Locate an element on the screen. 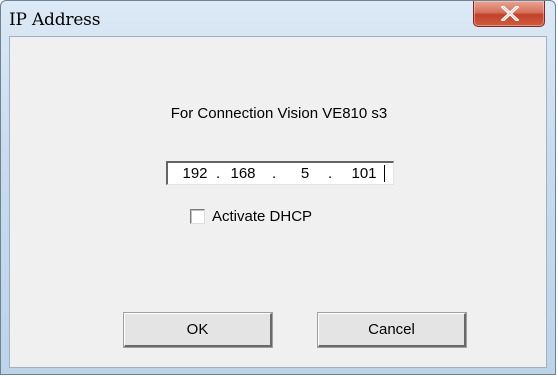  ip-octet-3: 5 is located at coordinates (305, 173).